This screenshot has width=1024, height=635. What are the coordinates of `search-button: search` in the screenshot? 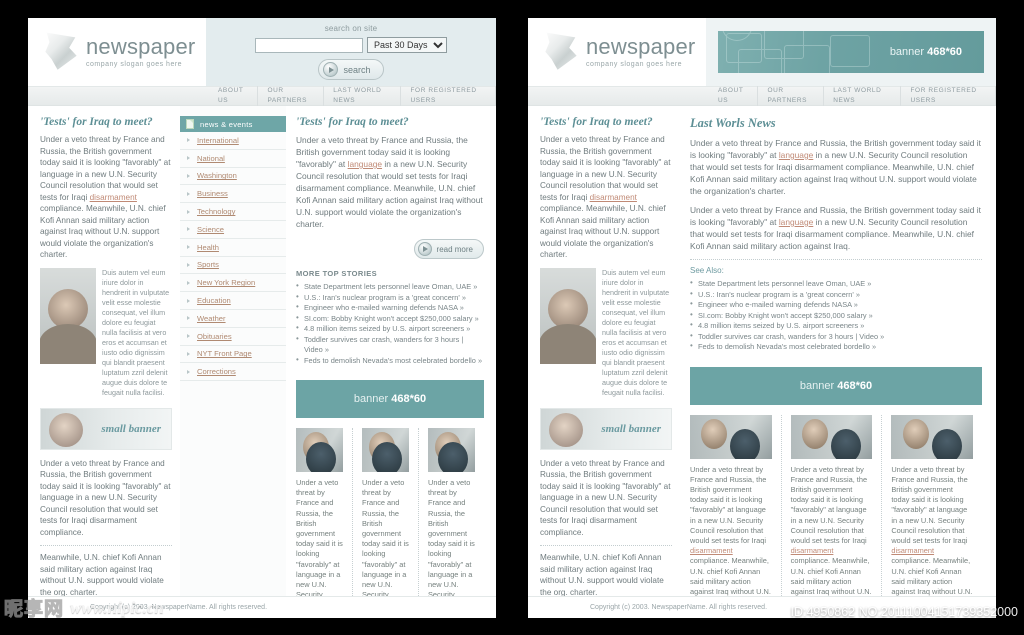 It's located at (351, 69).